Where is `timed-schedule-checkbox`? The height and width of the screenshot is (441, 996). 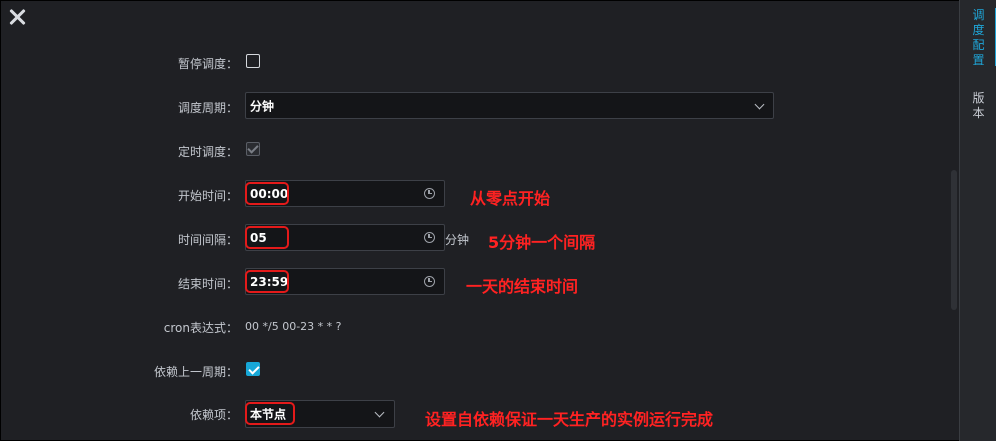 timed-schedule-checkbox is located at coordinates (253, 149).